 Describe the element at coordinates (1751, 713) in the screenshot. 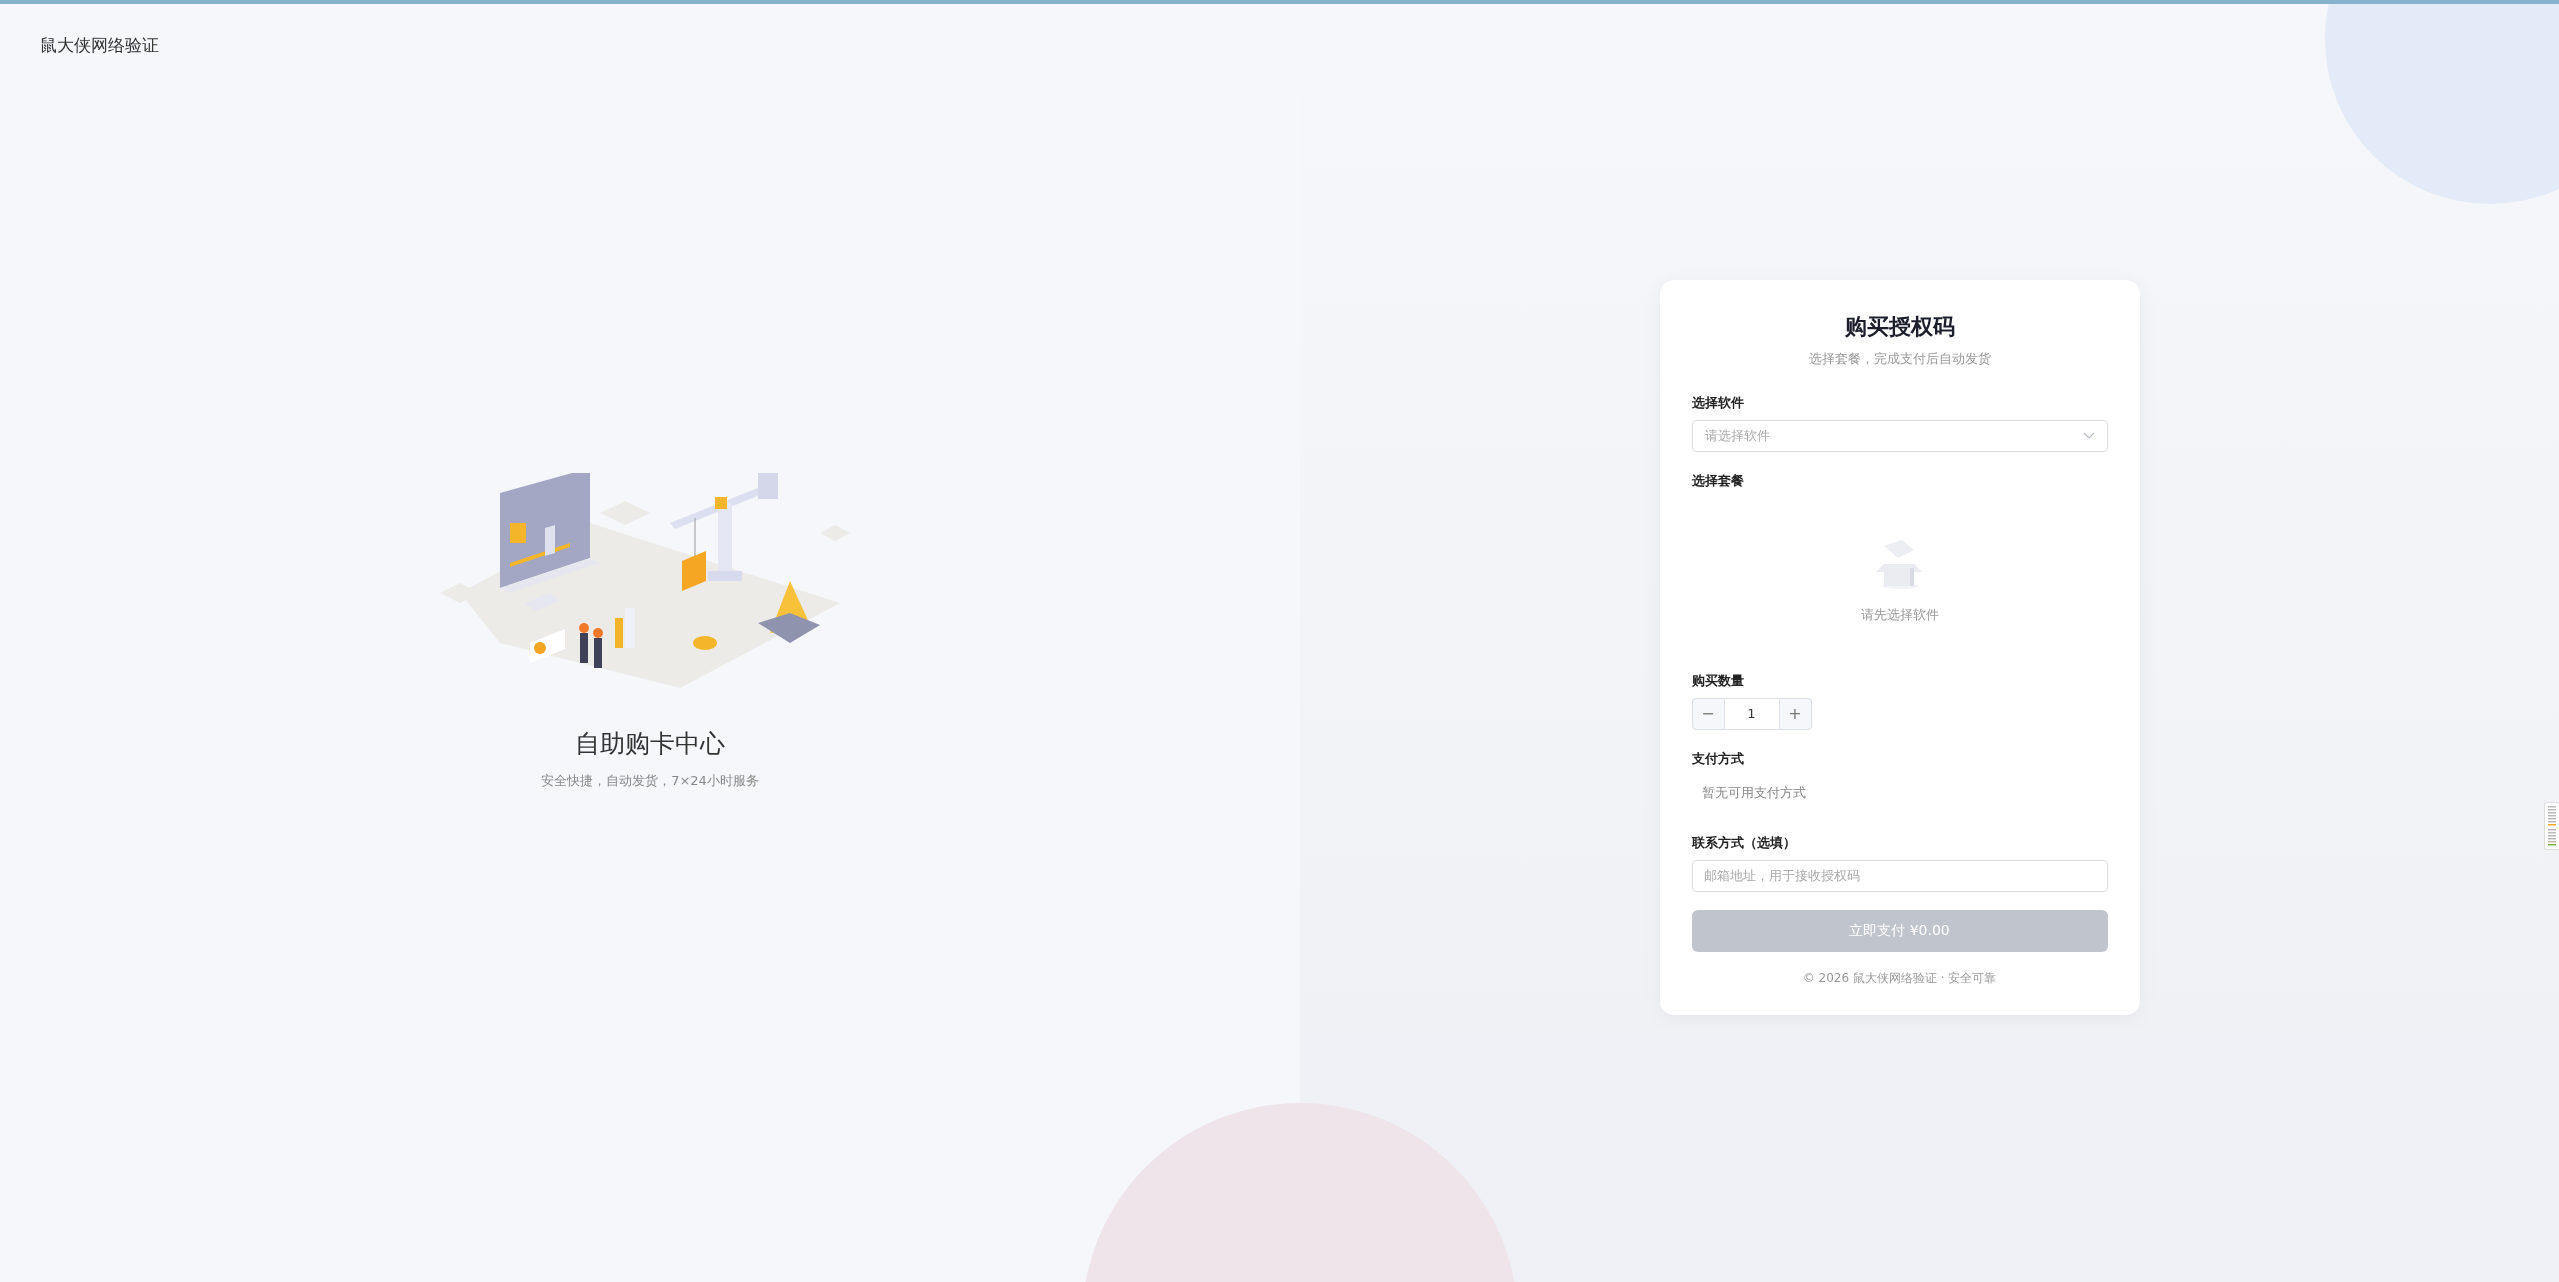

I see `quantity-field: 1` at that location.